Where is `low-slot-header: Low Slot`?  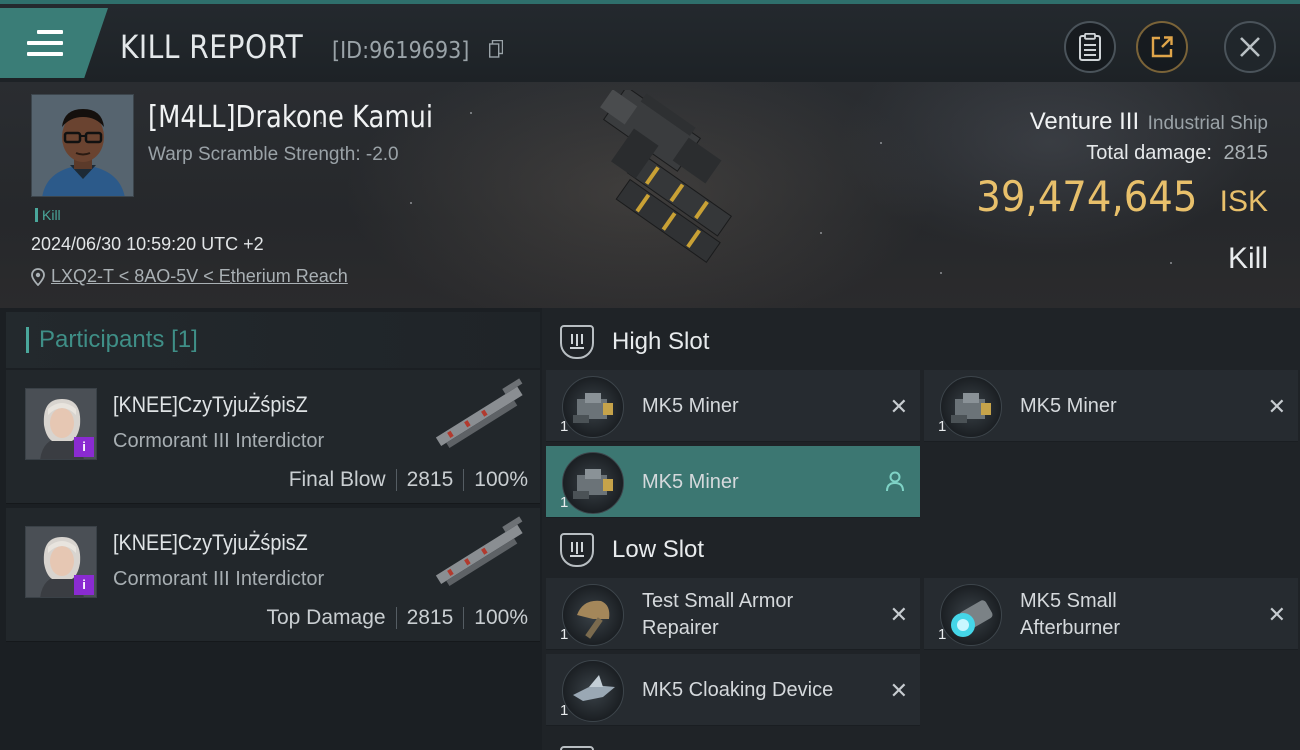
low-slot-header: Low Slot is located at coordinates (921, 550).